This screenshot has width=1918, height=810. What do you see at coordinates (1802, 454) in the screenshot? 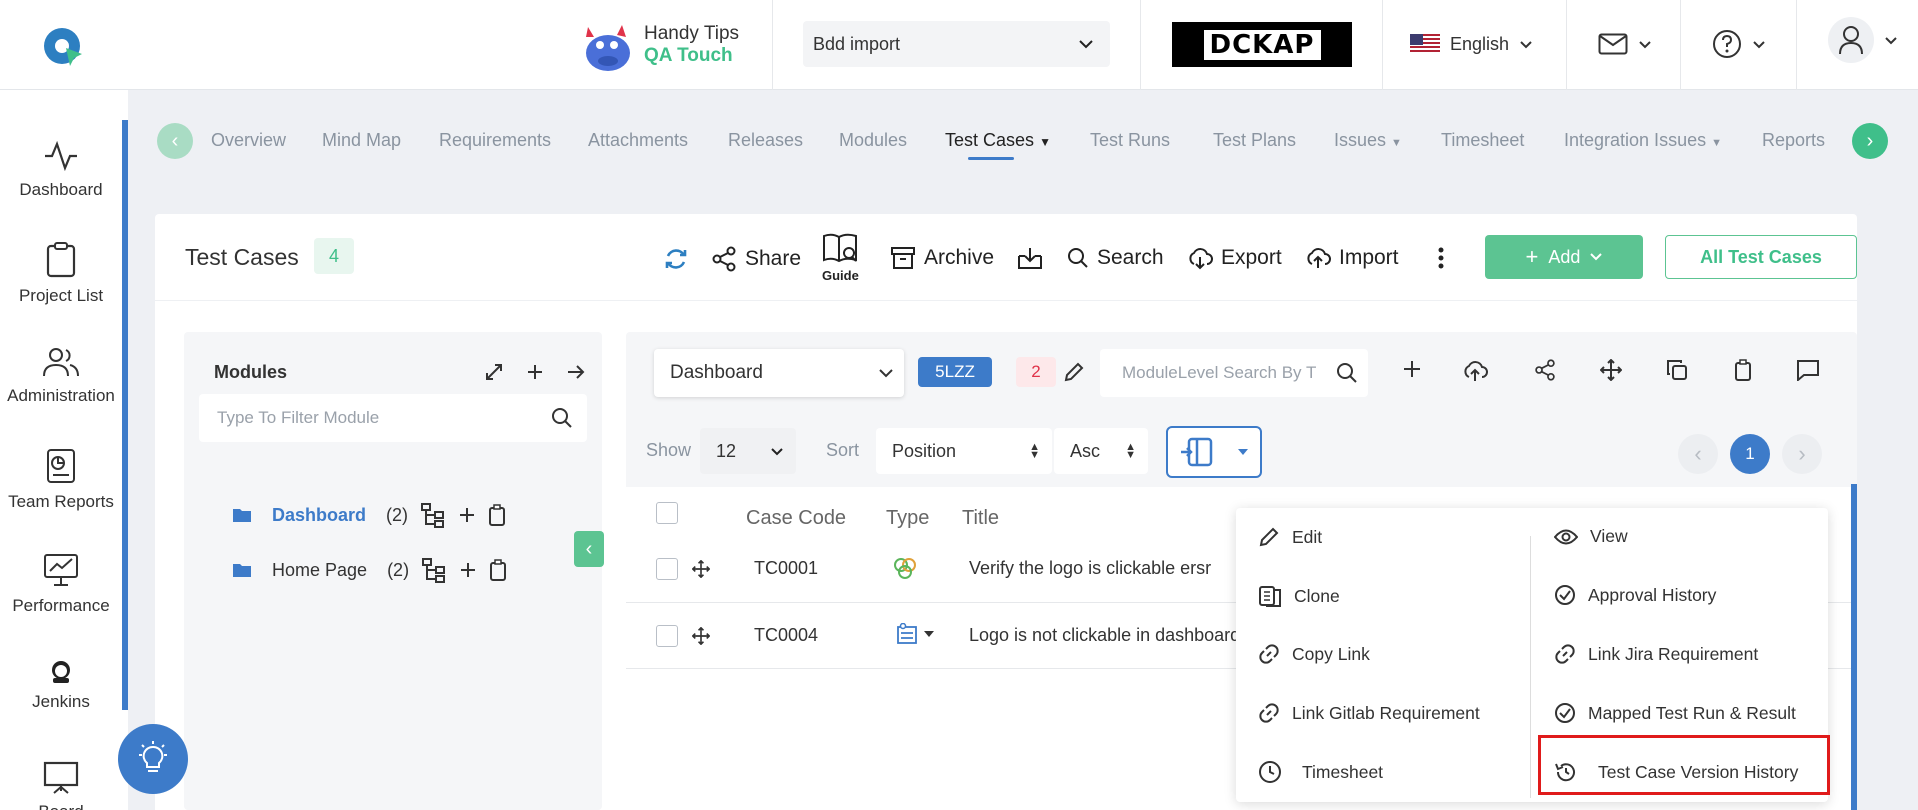
I see `next-page-button: ›` at bounding box center [1802, 454].